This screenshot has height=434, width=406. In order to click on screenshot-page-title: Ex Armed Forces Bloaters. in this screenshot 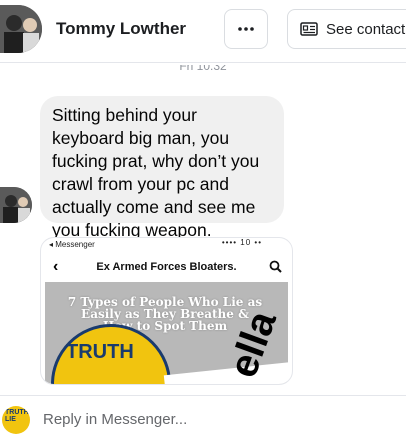, I will do `click(166, 267)`.